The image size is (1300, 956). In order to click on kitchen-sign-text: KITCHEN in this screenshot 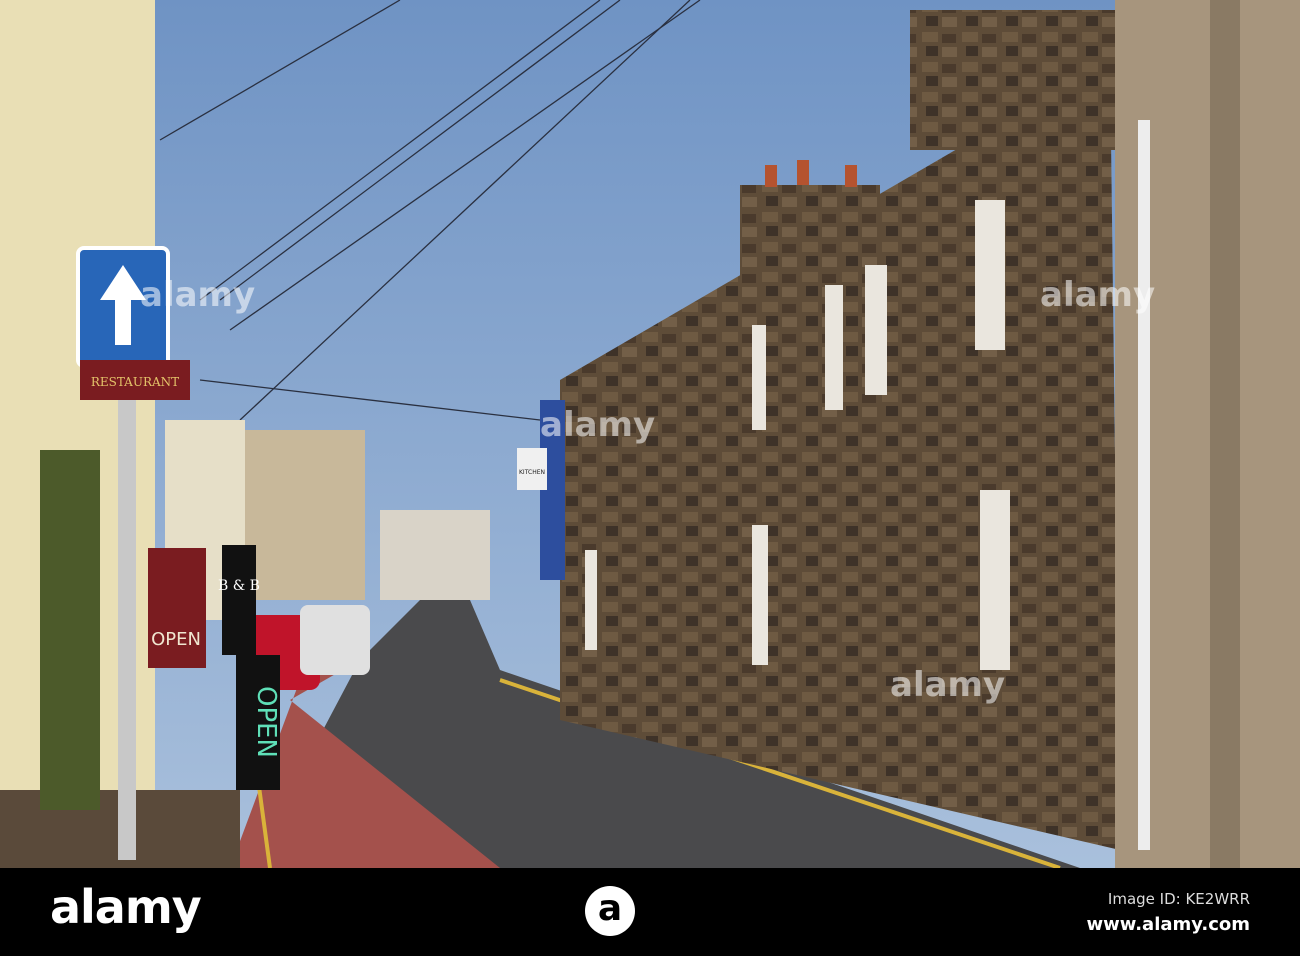, I will do `click(532, 472)`.